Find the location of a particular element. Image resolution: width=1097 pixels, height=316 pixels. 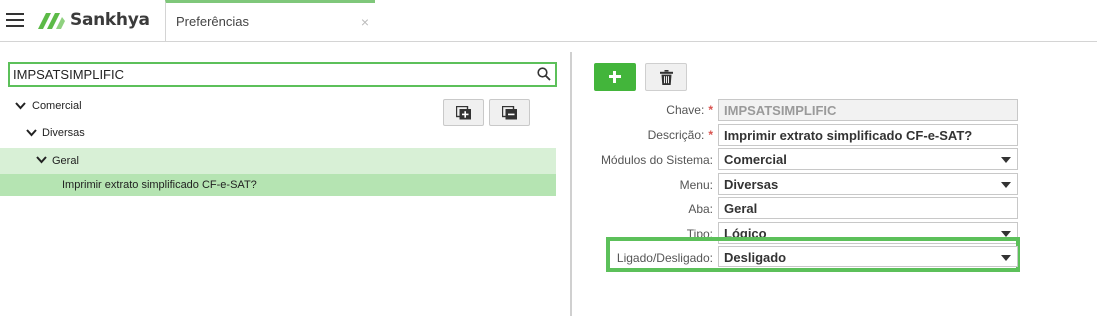

sankhya-logo-icon is located at coordinates (51, 21).